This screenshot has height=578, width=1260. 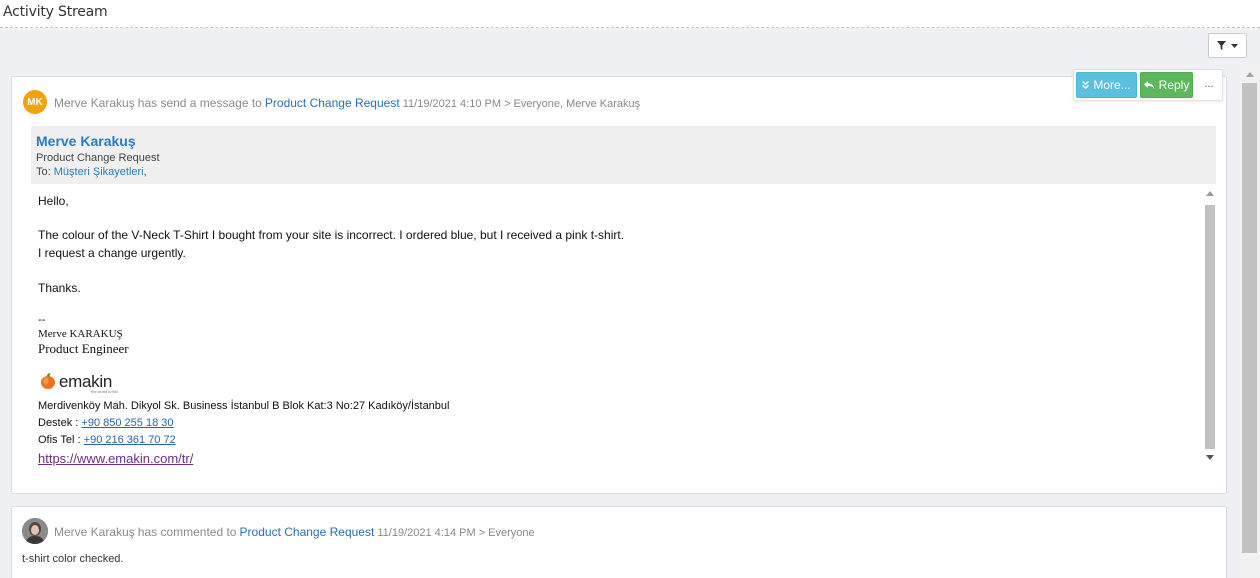 What do you see at coordinates (572, 104) in the screenshot?
I see `activity-audience: > Everyone, Merve Karakuş` at bounding box center [572, 104].